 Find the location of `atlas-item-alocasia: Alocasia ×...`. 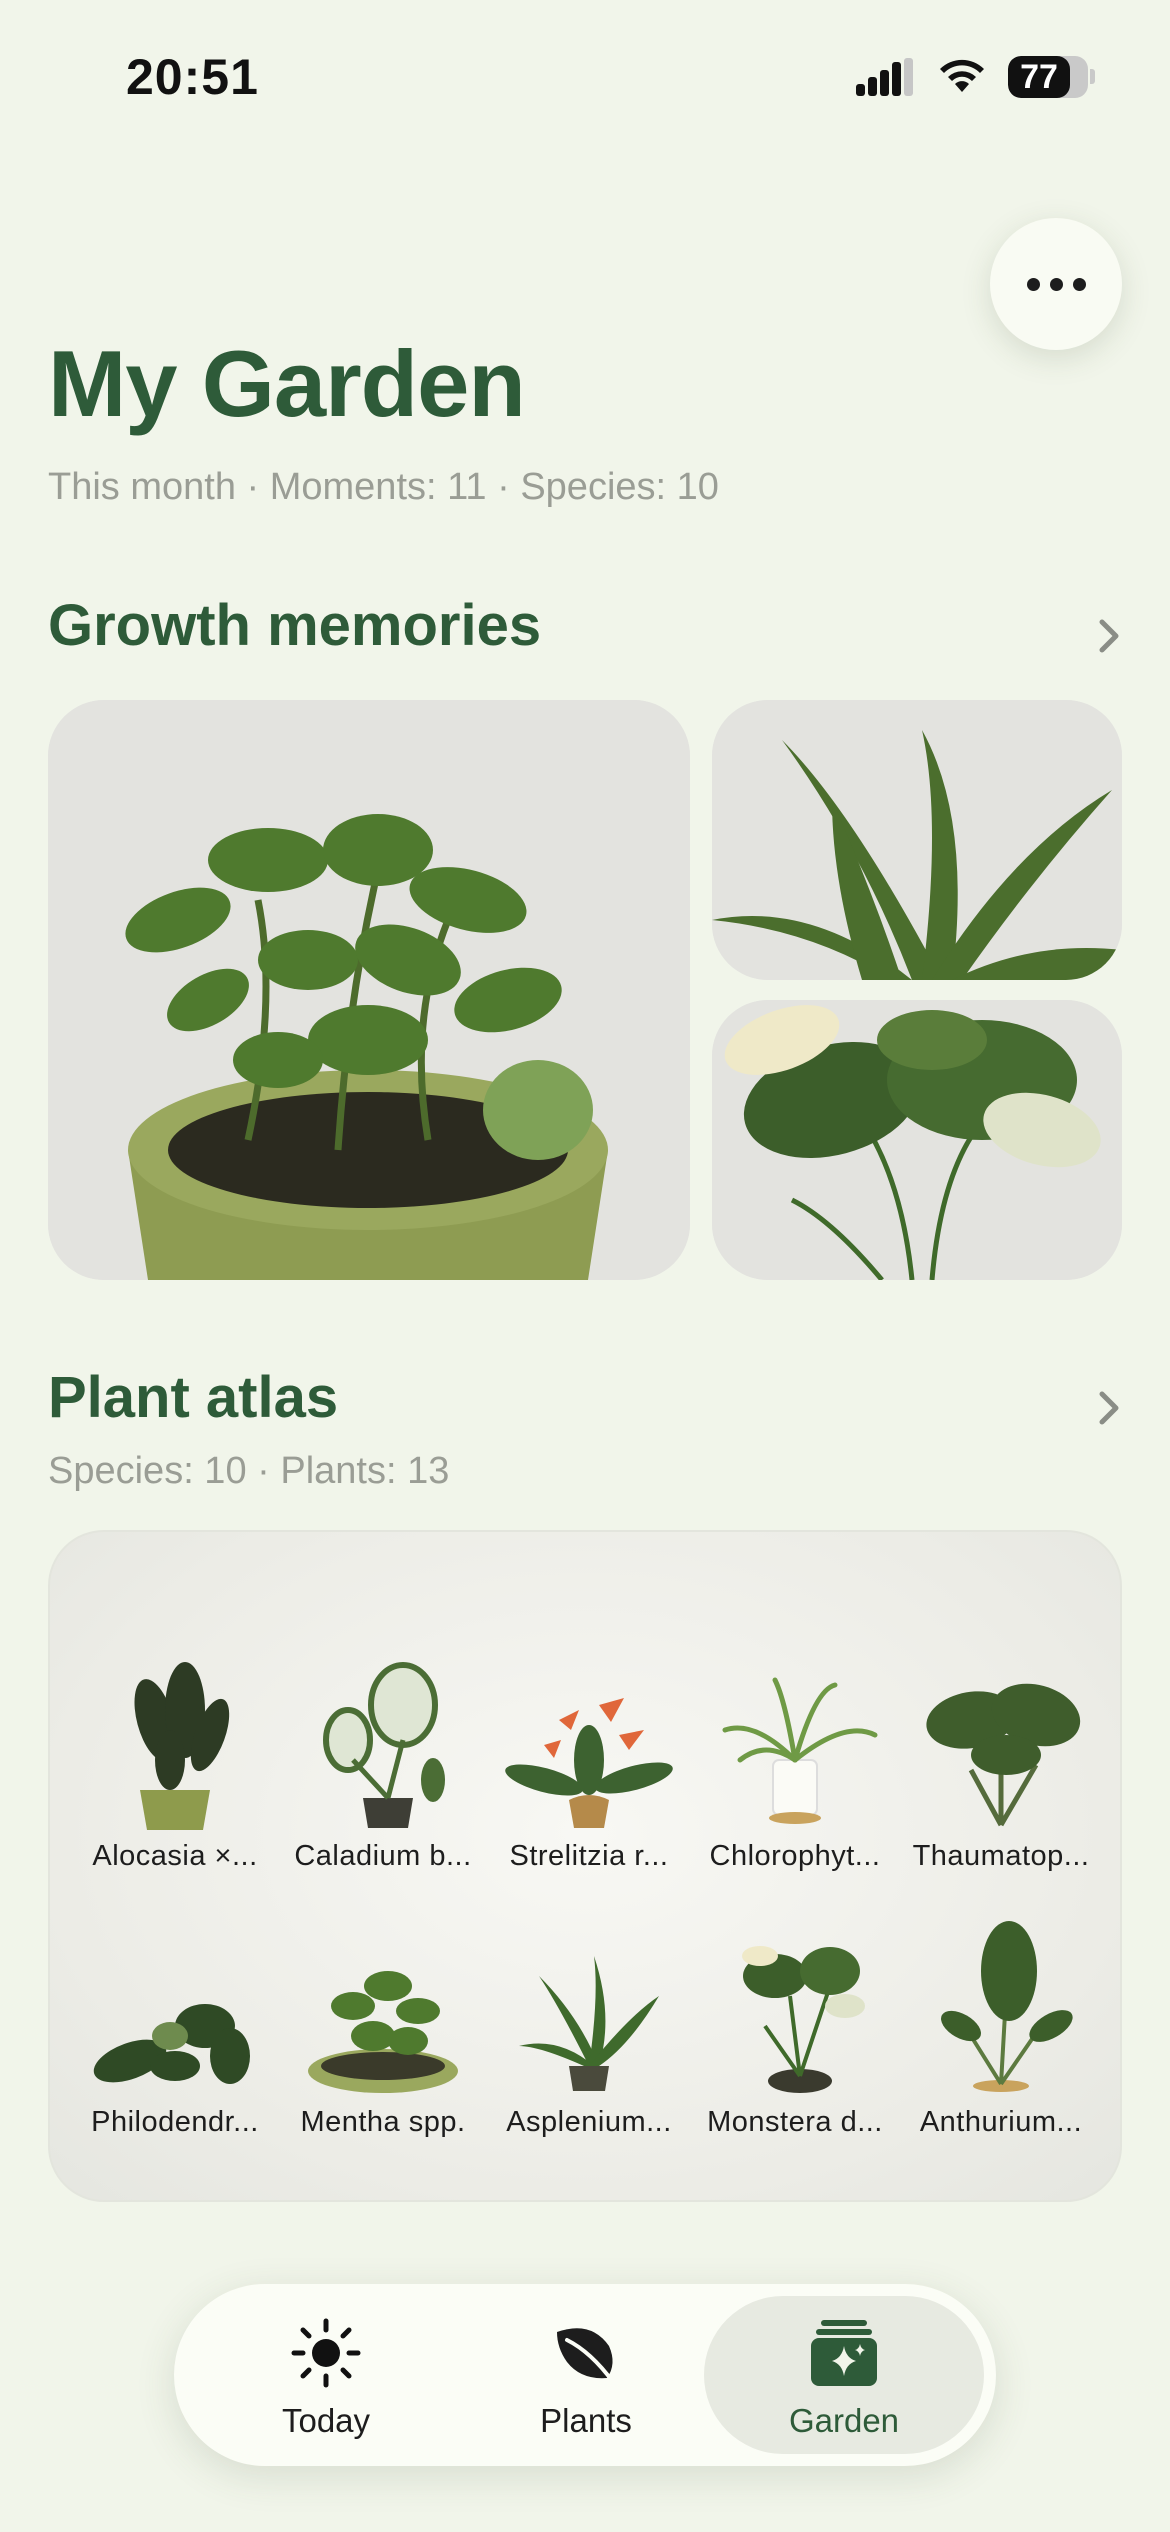

atlas-item-alocasia: Alocasia ×... is located at coordinates (175, 1770).